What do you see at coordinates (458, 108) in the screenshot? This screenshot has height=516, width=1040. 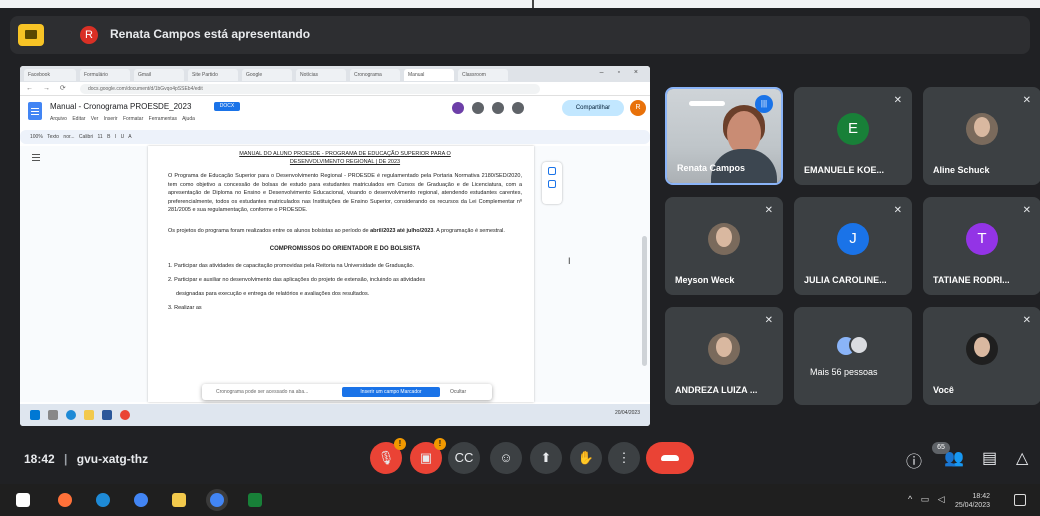 I see `gemini-icon` at bounding box center [458, 108].